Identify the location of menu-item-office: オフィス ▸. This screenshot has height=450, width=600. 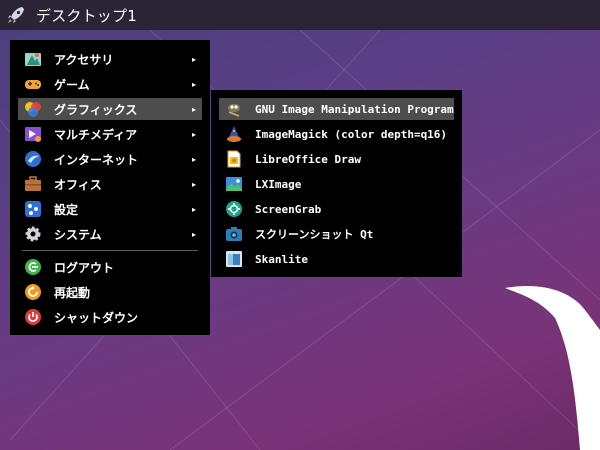
(110, 184).